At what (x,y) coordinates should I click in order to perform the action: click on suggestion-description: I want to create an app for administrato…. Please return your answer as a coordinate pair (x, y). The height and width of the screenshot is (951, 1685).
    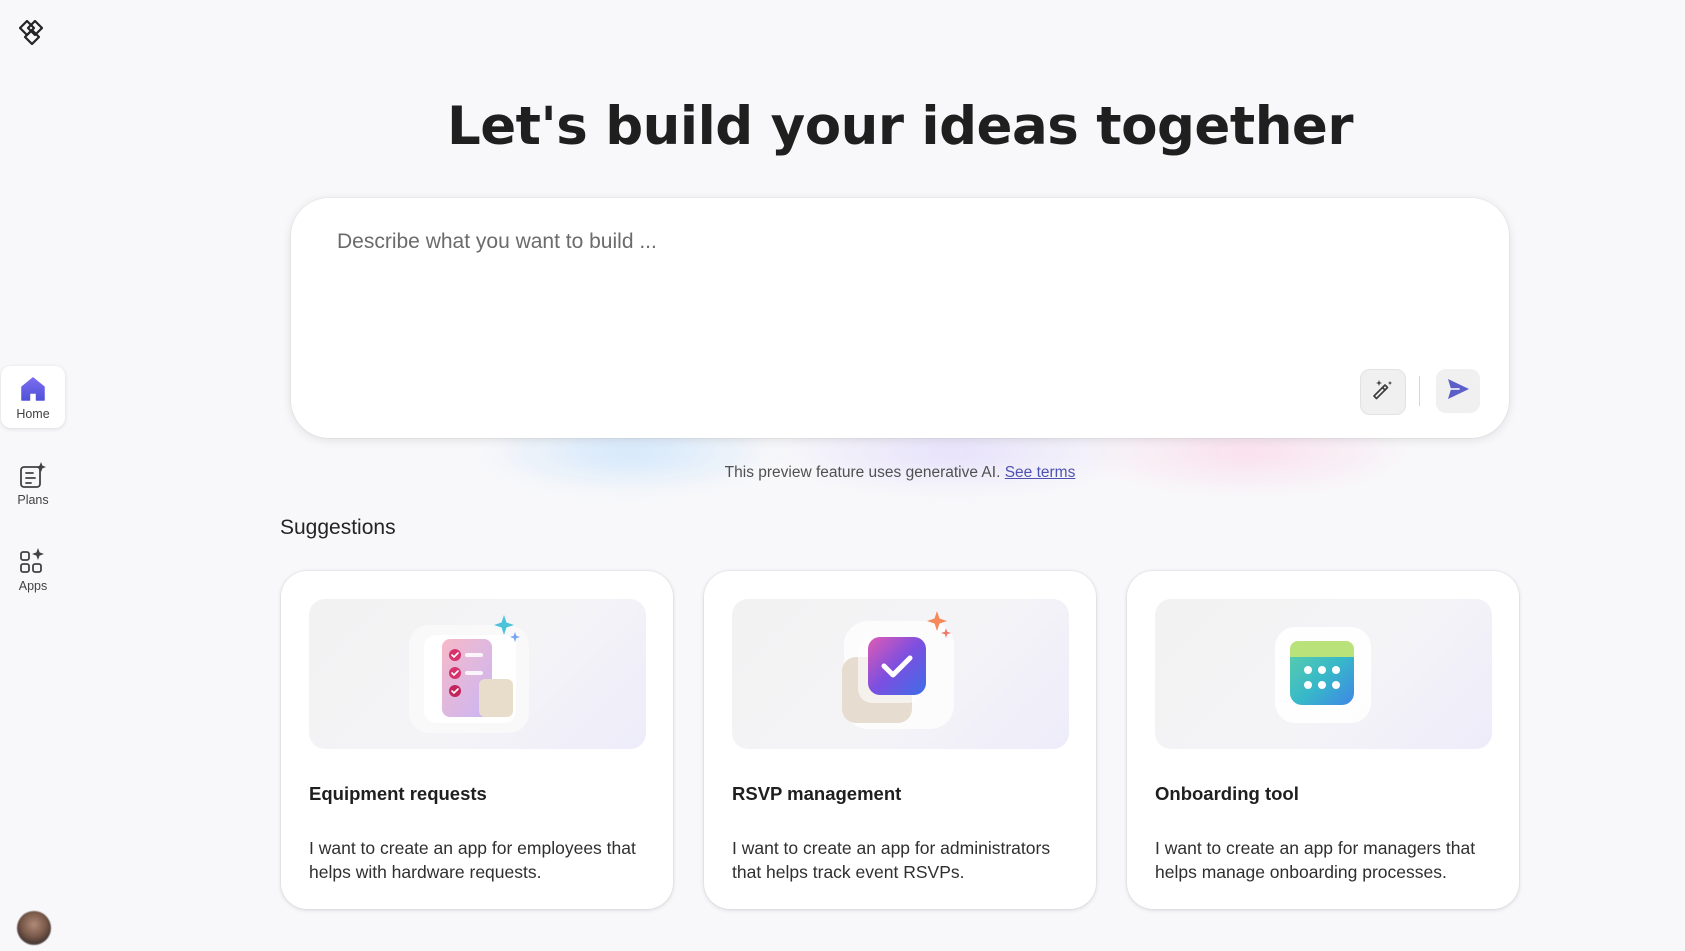
    Looking at the image, I should click on (891, 860).